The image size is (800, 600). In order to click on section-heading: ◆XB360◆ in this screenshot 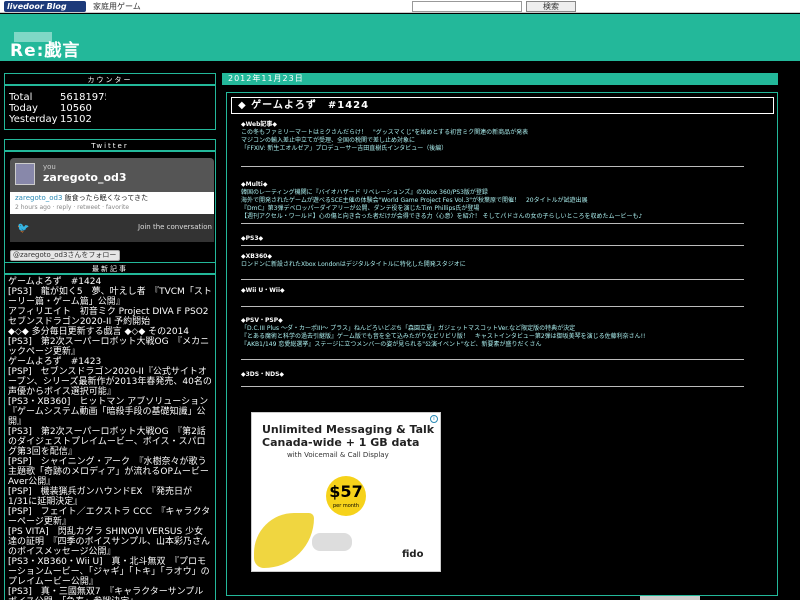, I will do `click(256, 256)`.